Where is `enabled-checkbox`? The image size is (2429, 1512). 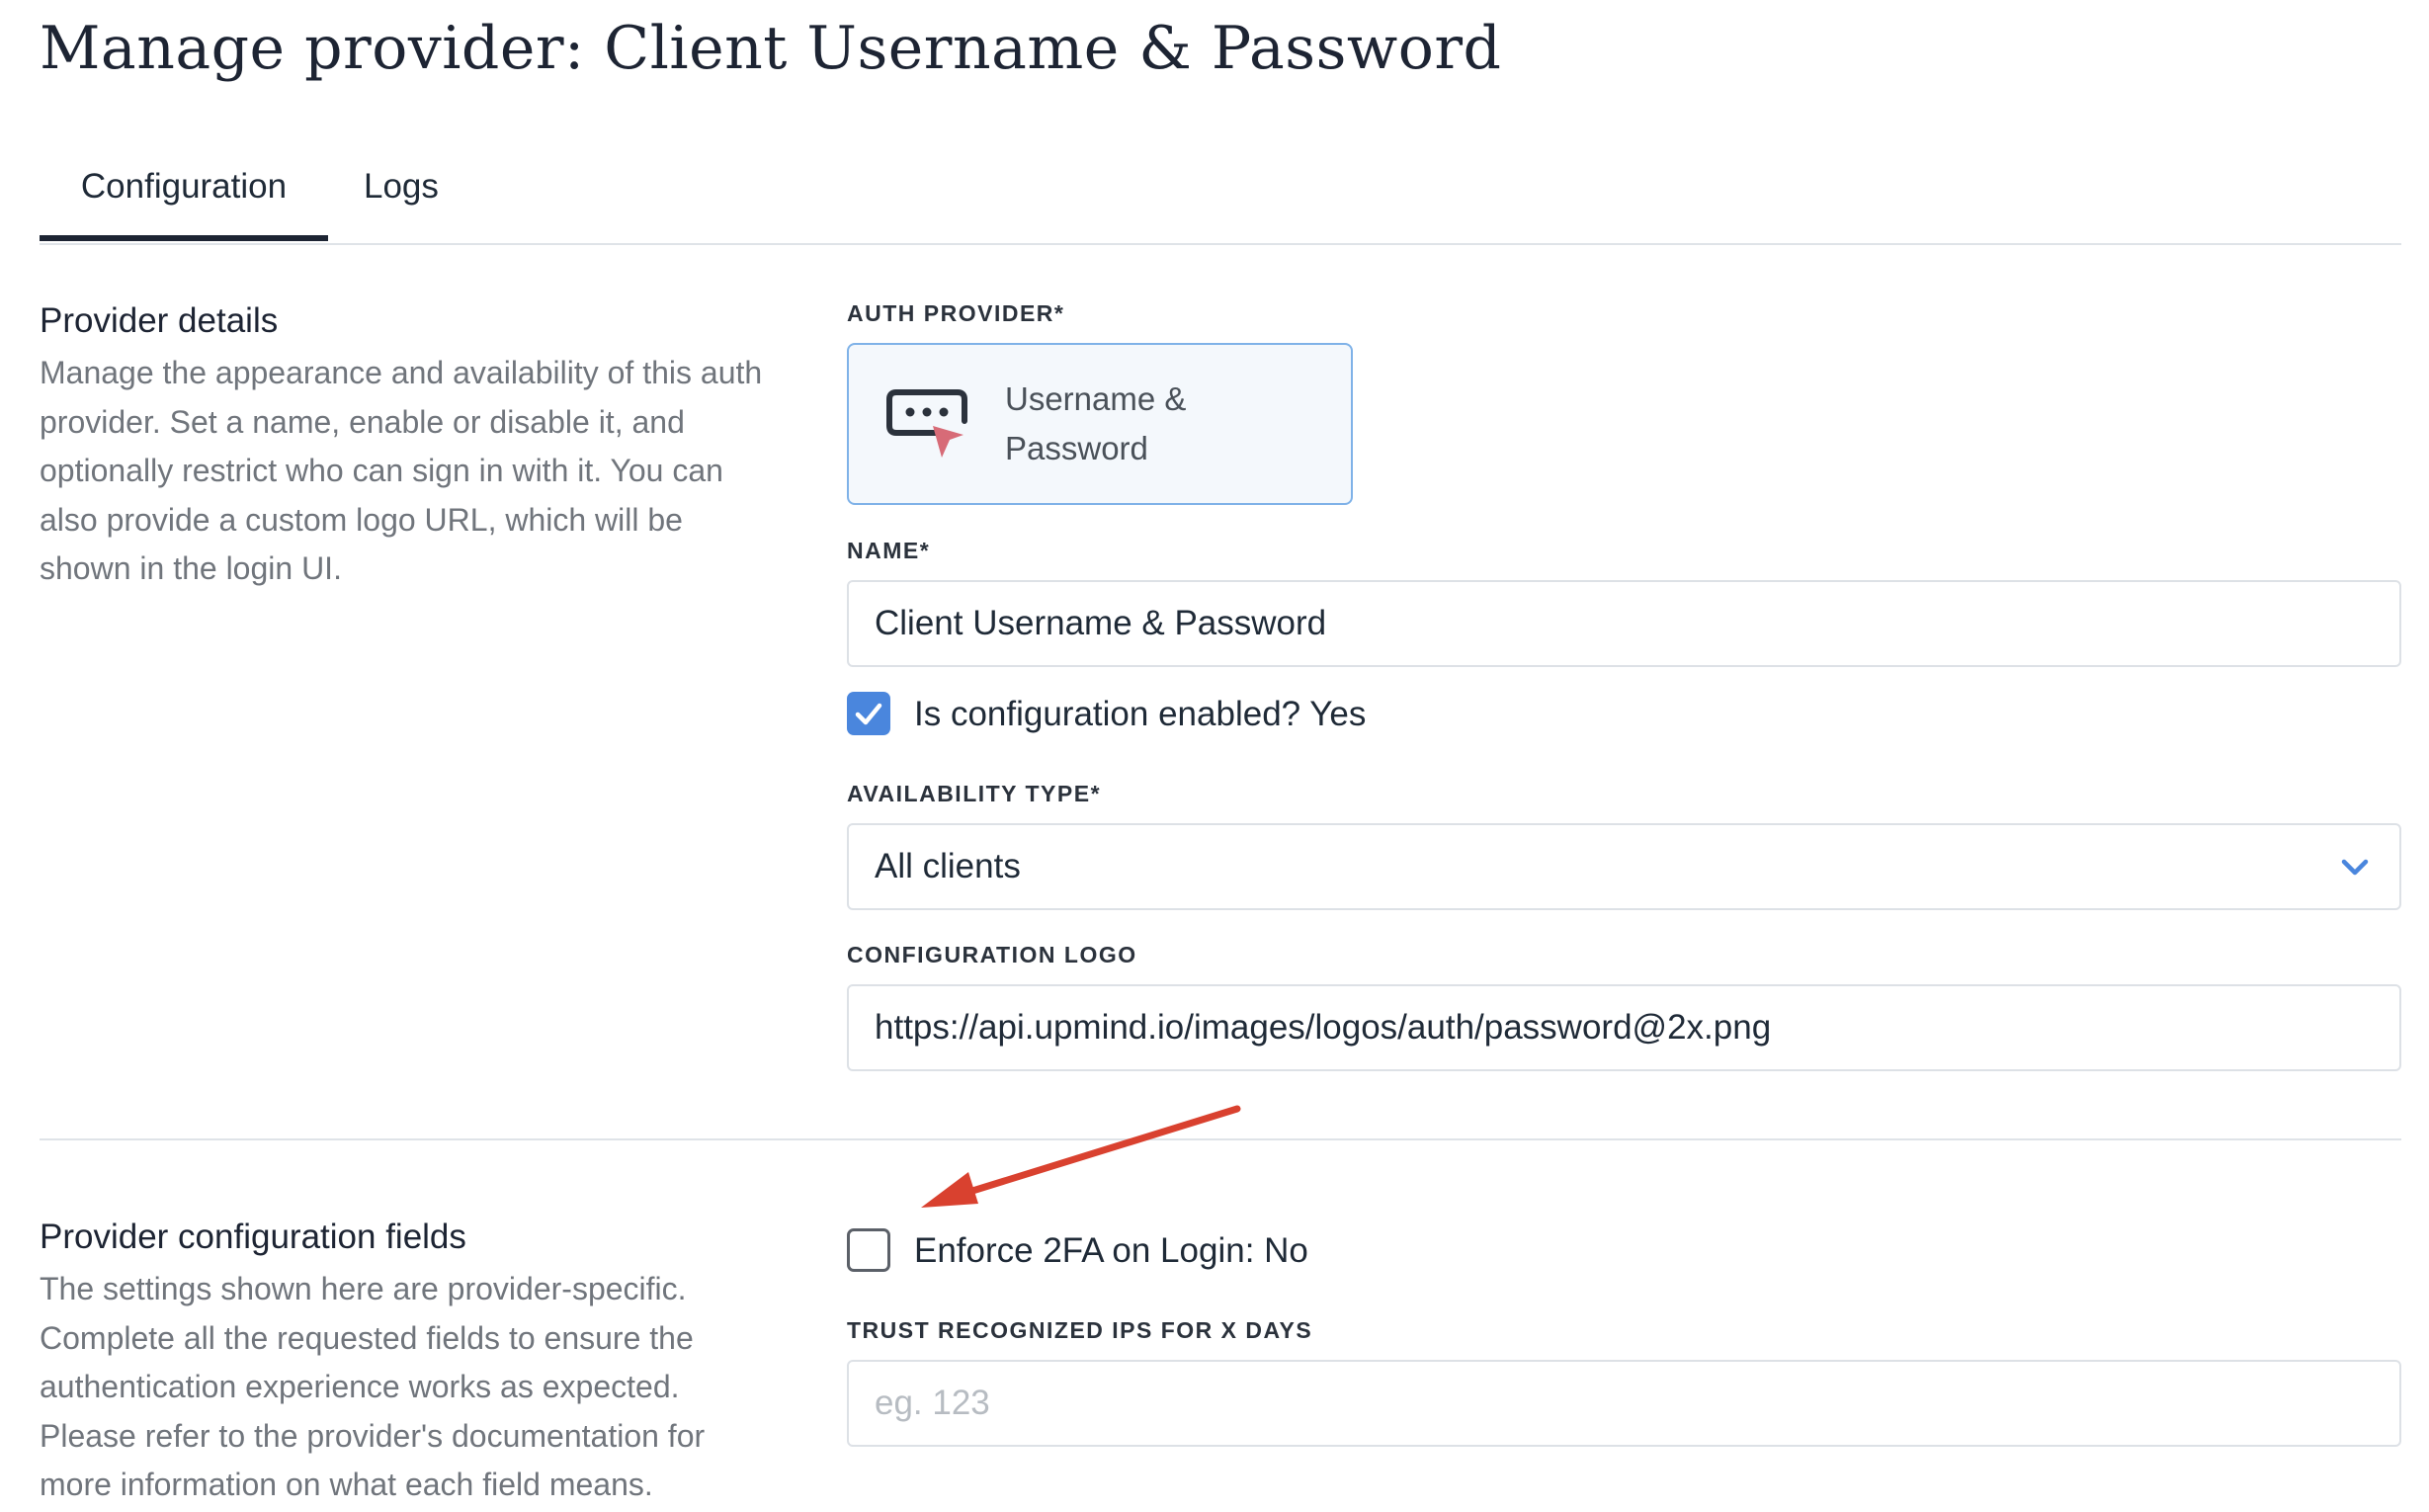
enabled-checkbox is located at coordinates (868, 713).